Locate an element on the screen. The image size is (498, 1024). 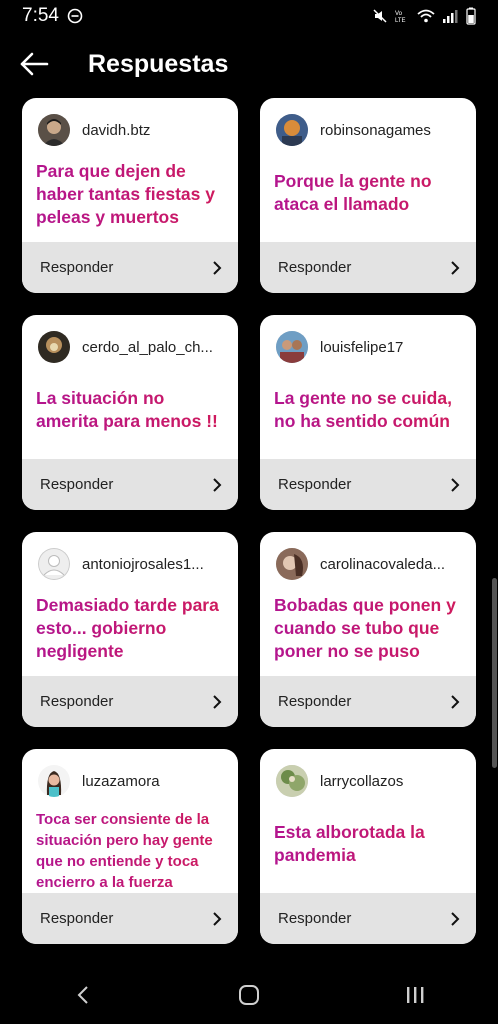
card-user: louisfelipe17 is located at coordinates (339, 347).